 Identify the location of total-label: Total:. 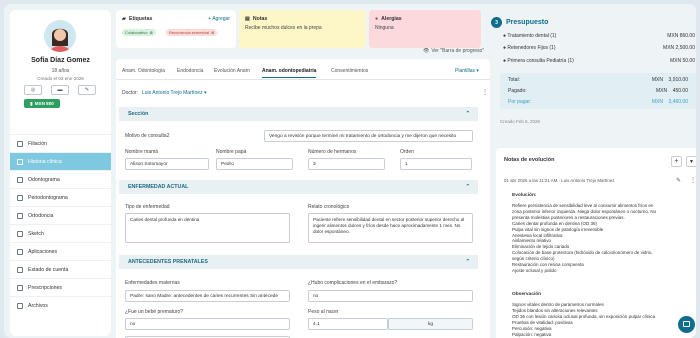
(514, 80).